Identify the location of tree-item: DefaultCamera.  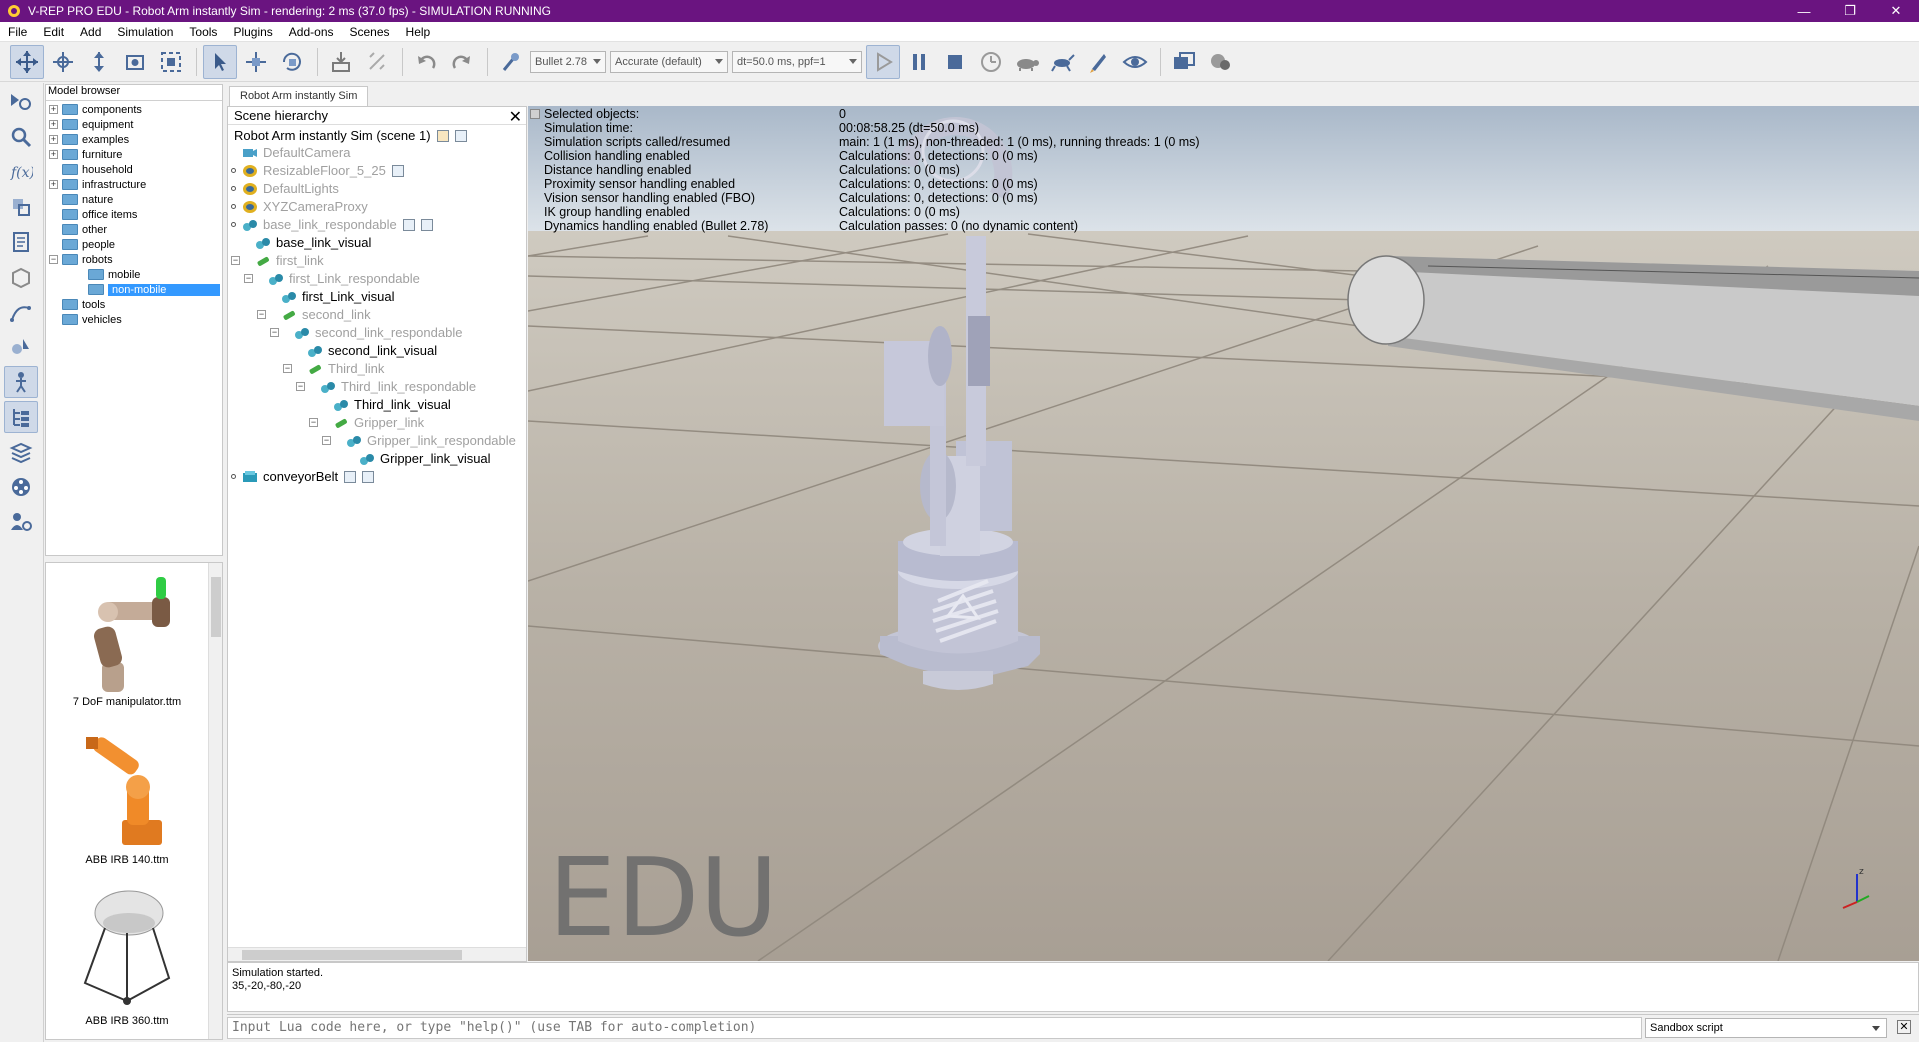
(296, 152).